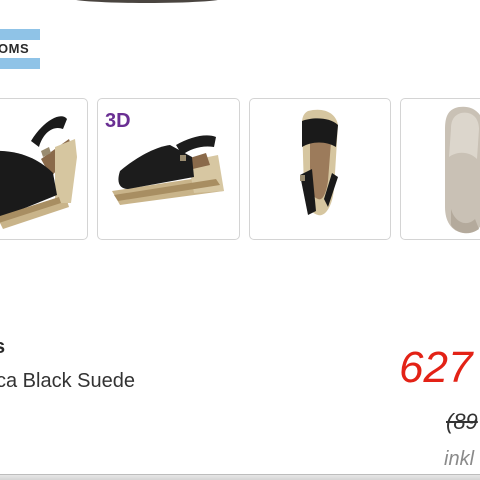  I want to click on gallery-thumbnail-sole, so click(440, 169).